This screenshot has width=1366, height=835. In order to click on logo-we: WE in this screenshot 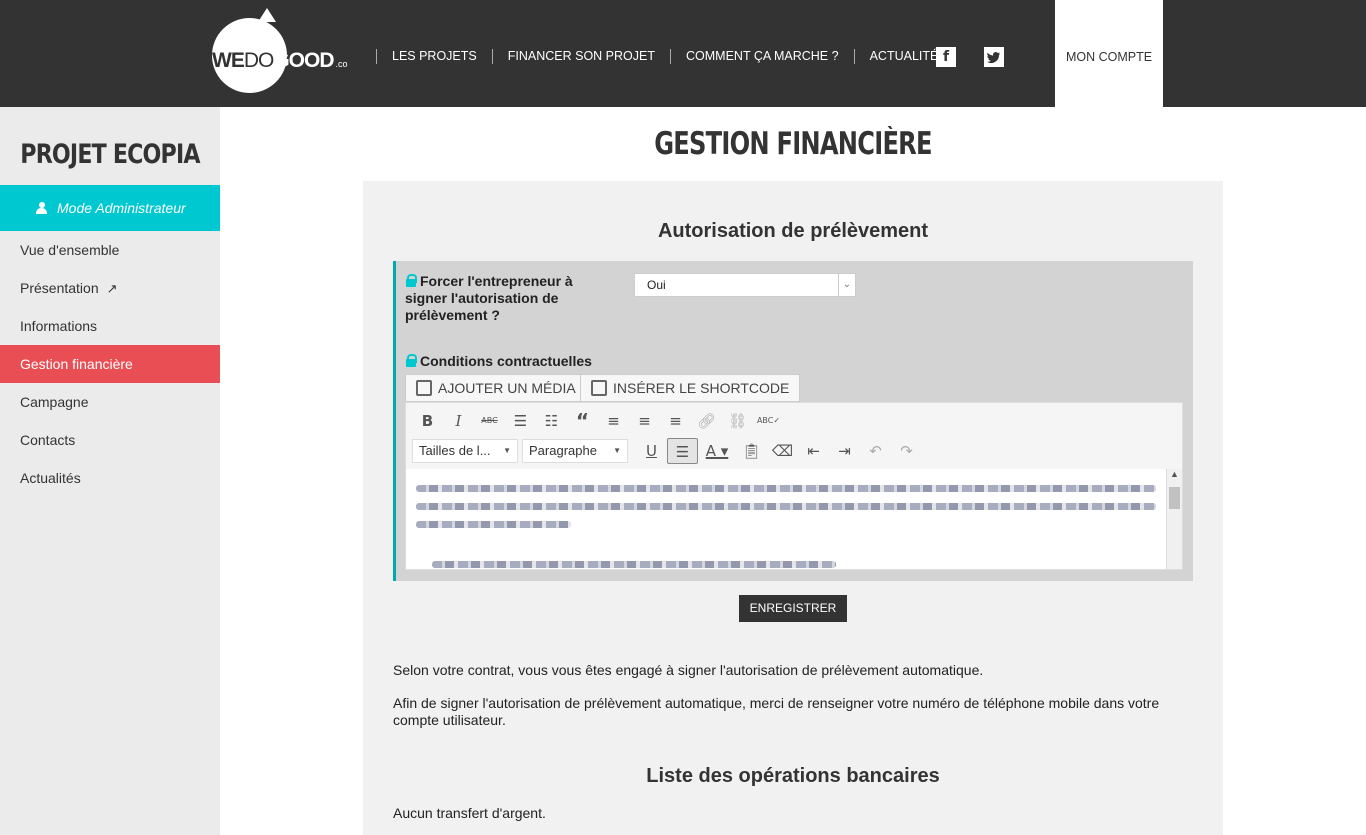, I will do `click(228, 60)`.